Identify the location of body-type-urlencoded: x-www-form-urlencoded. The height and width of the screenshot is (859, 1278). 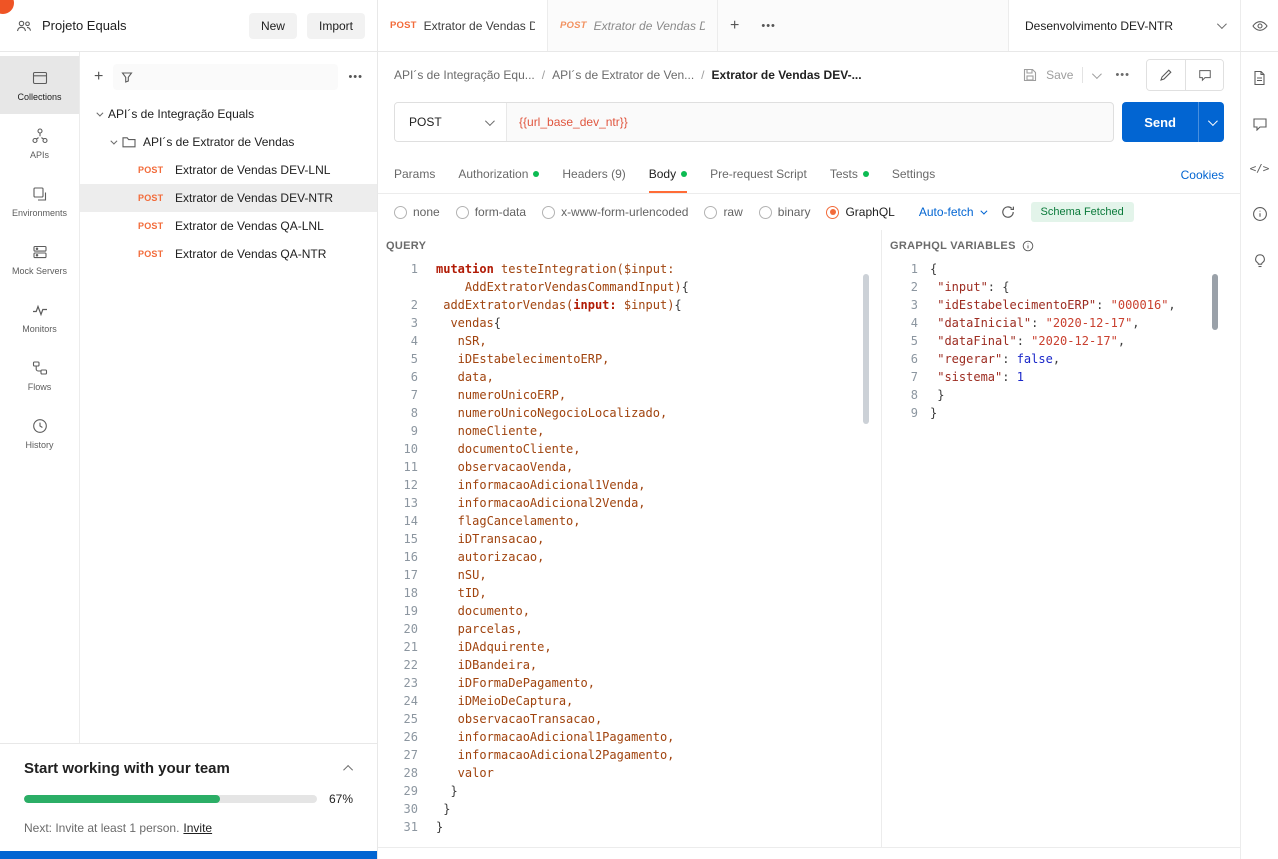
(615, 212).